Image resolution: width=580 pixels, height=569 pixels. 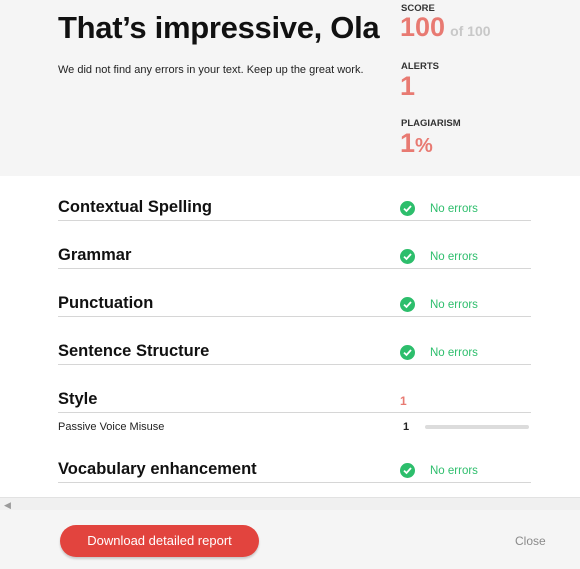 What do you see at coordinates (294, 349) in the screenshot?
I see `check-row-sentence-structure: Sentence Structure No errors` at bounding box center [294, 349].